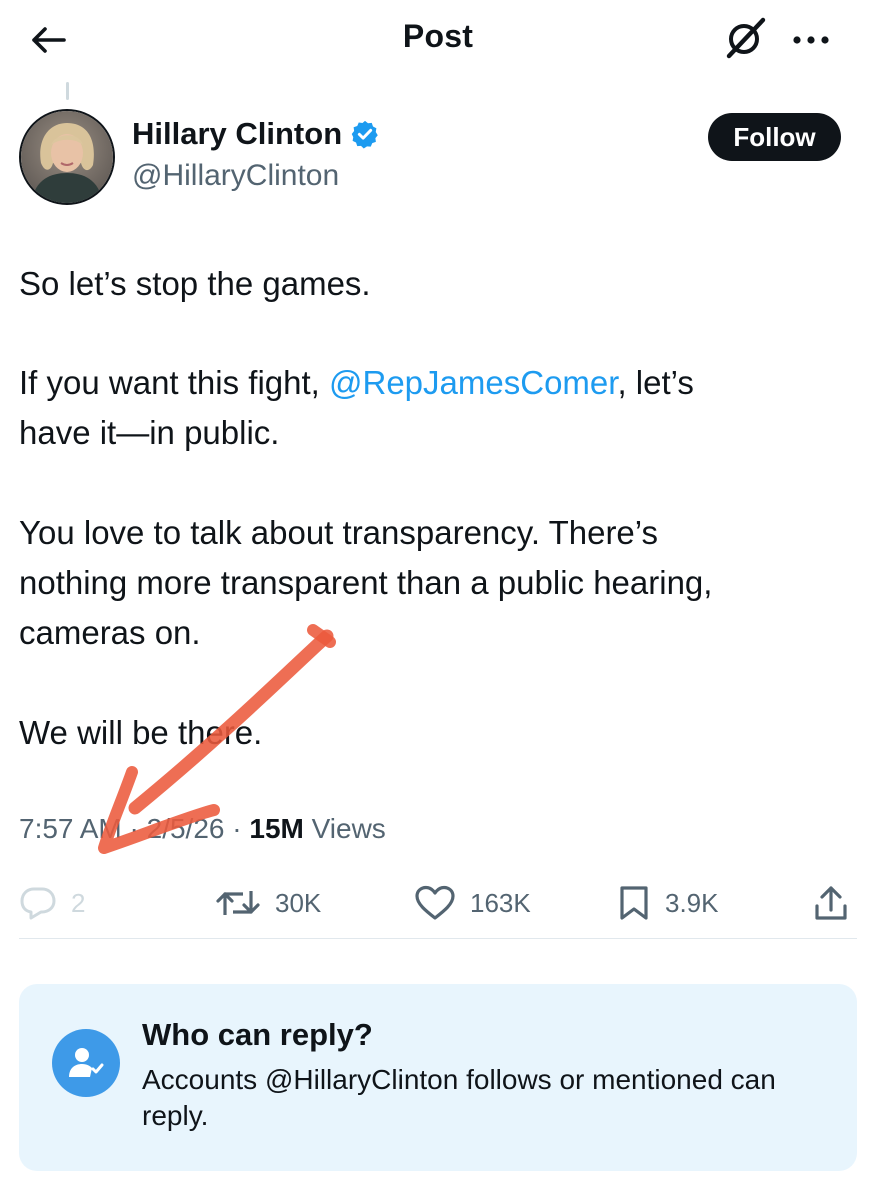  Describe the element at coordinates (38, 903) in the screenshot. I see `reply-icon` at that location.